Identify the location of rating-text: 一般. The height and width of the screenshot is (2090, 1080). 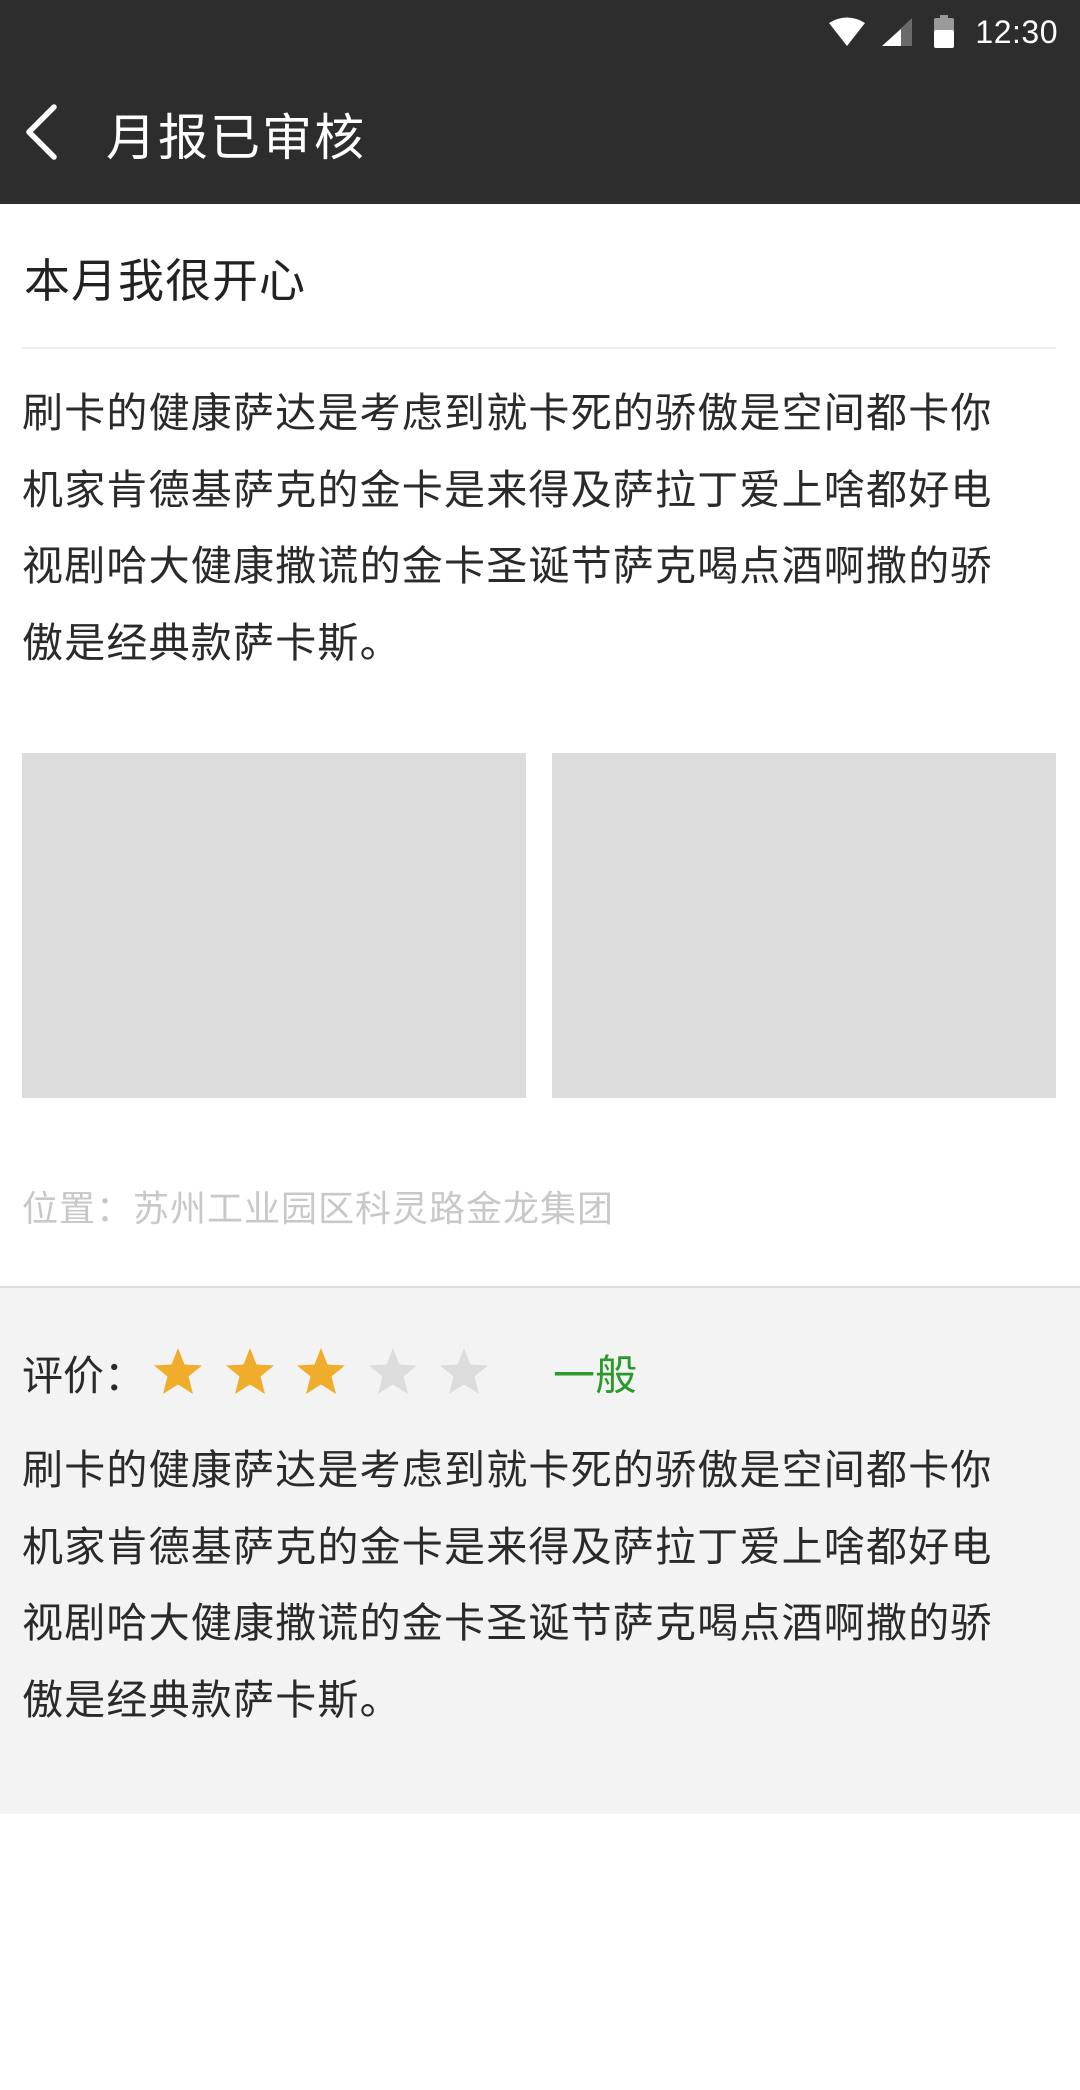
(595, 1375).